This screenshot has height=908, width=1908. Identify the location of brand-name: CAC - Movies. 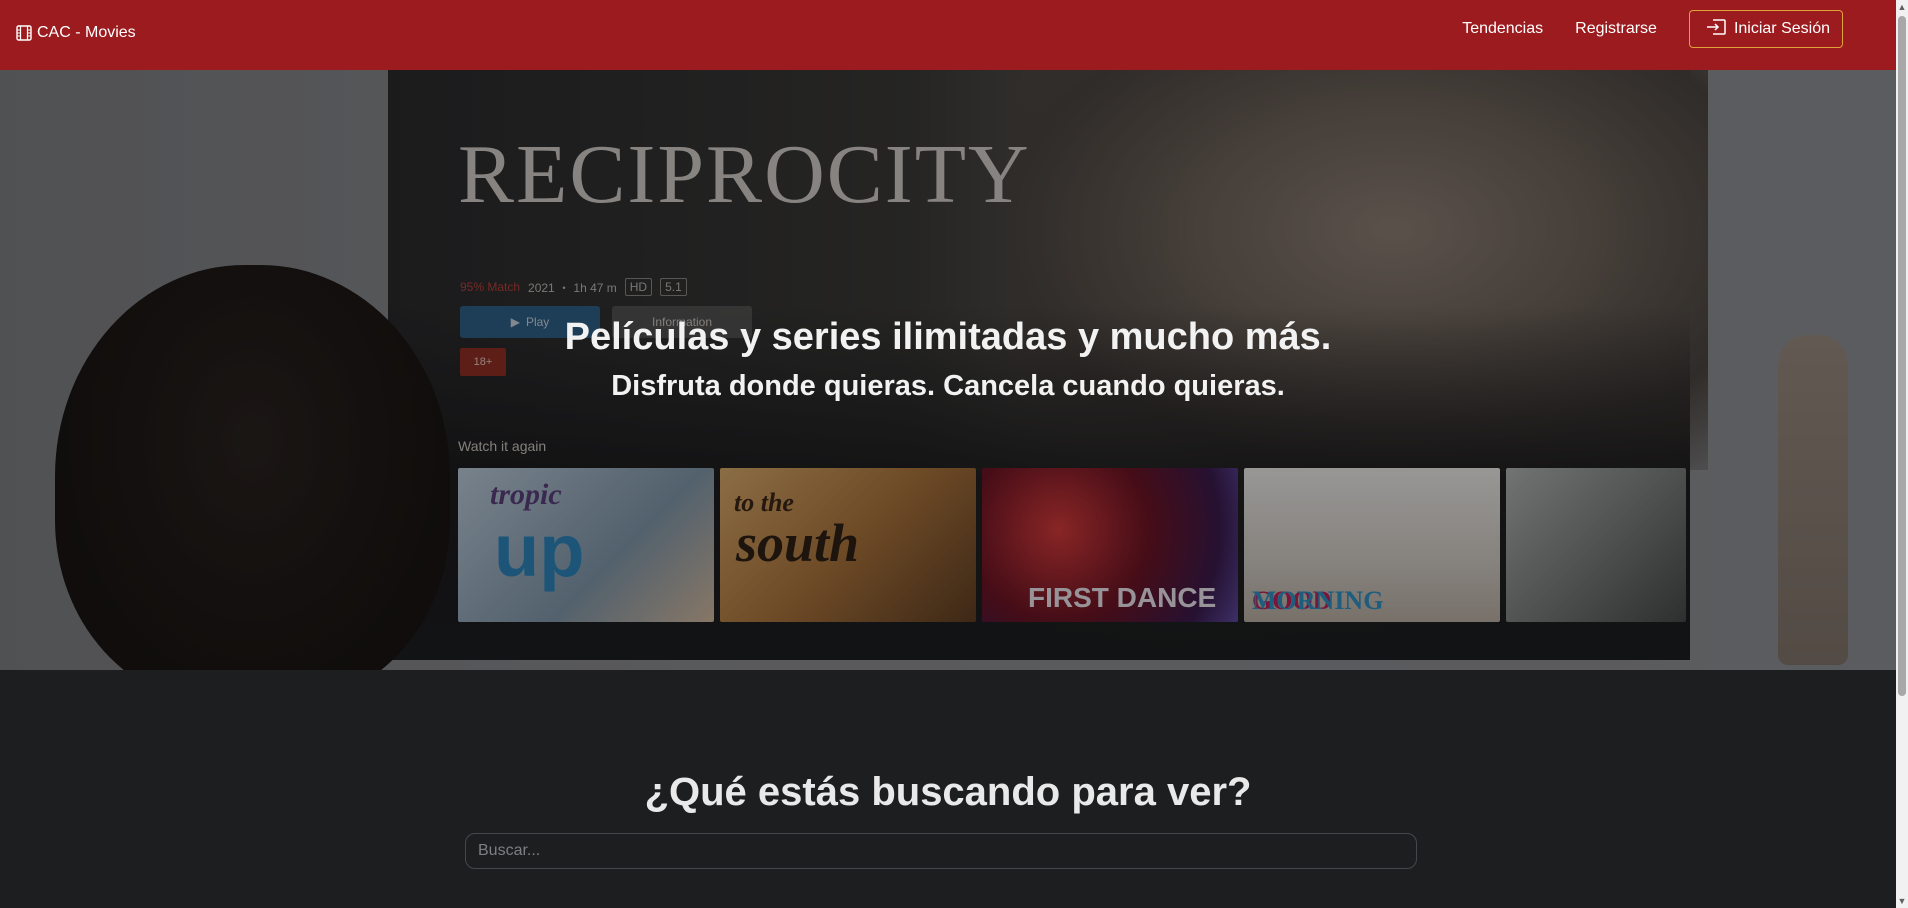
(86, 32).